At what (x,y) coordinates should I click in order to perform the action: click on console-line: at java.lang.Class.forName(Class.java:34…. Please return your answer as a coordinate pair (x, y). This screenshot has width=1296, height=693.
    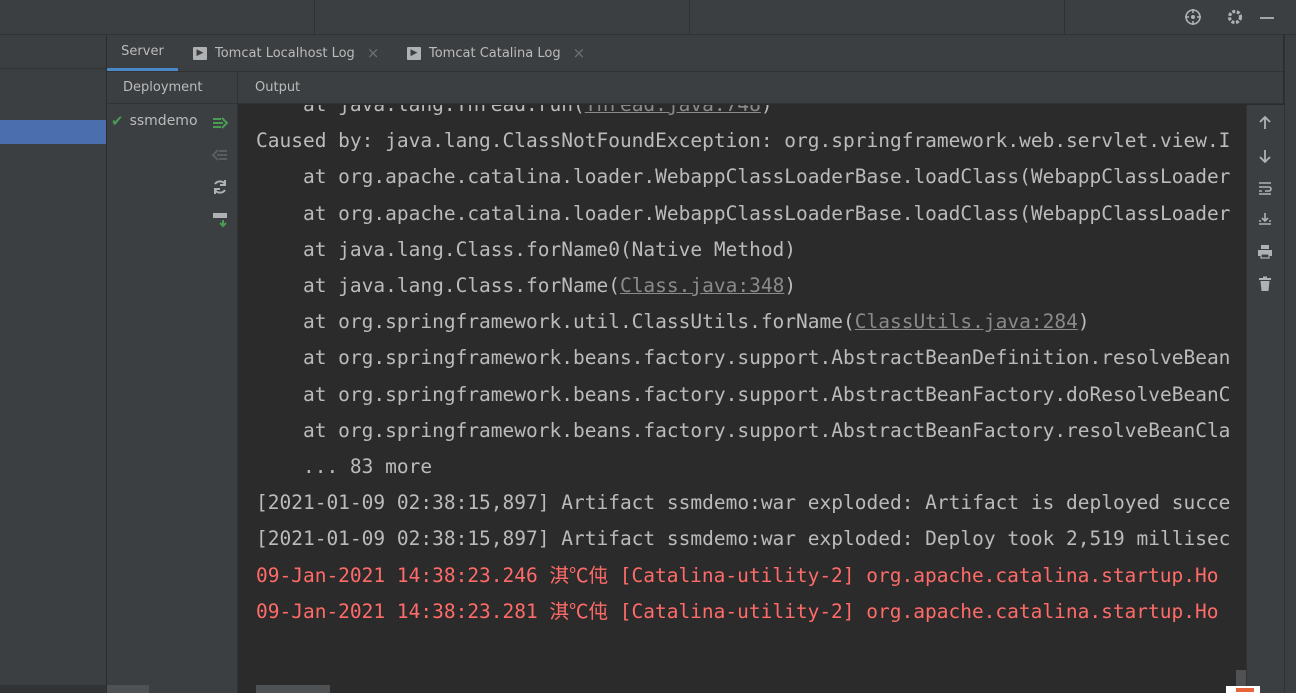
    Looking at the image, I should click on (526, 286).